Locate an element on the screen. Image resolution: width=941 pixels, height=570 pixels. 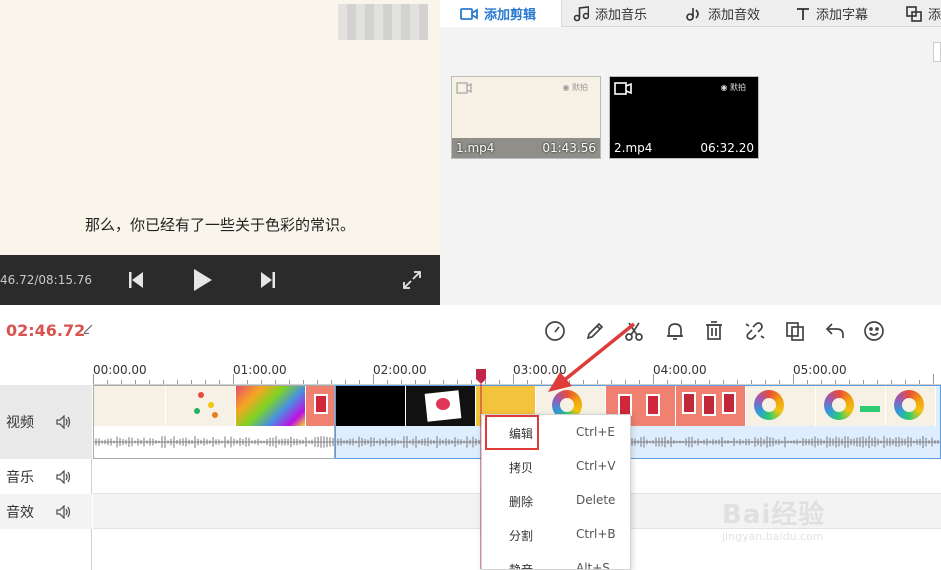
menu-item-mute: 静音 Alt+S is located at coordinates (556, 560).